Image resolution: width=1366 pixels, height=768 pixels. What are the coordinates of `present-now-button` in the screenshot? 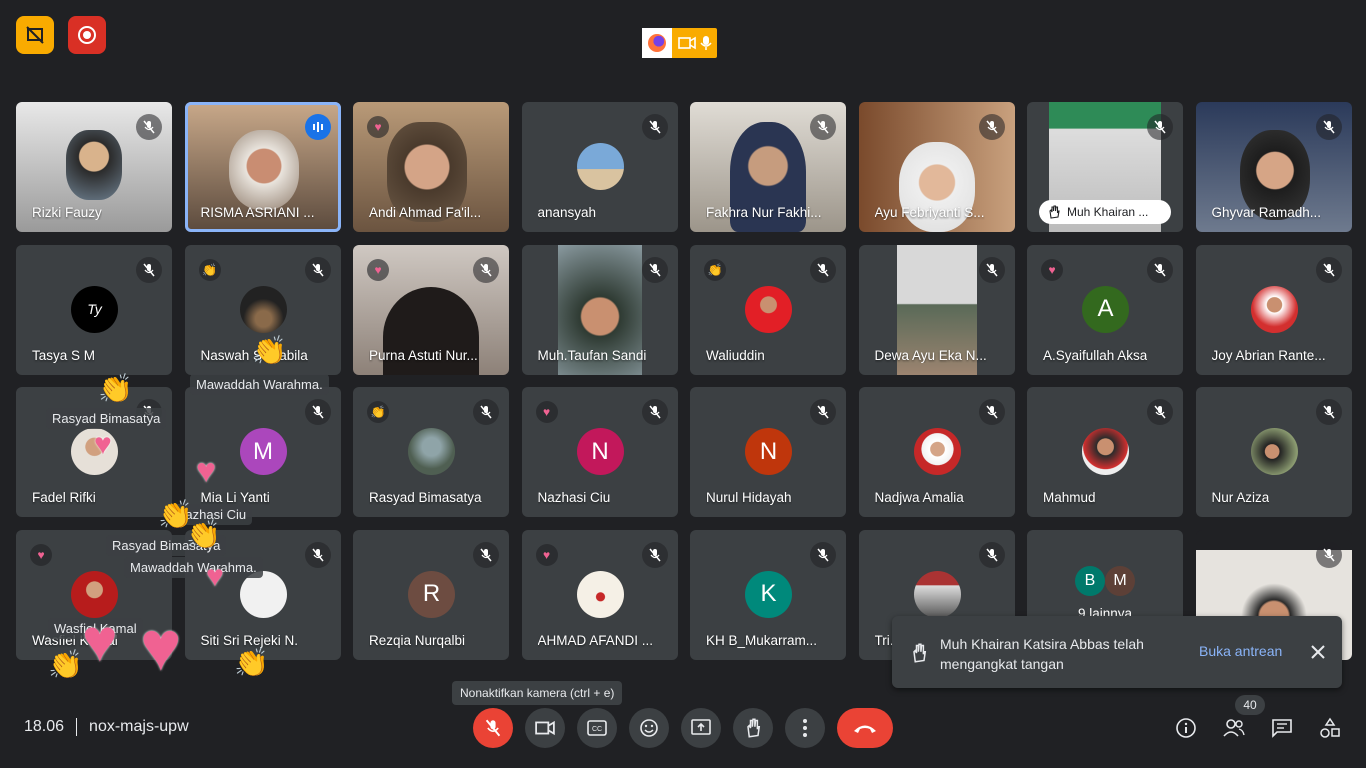 It's located at (701, 728).